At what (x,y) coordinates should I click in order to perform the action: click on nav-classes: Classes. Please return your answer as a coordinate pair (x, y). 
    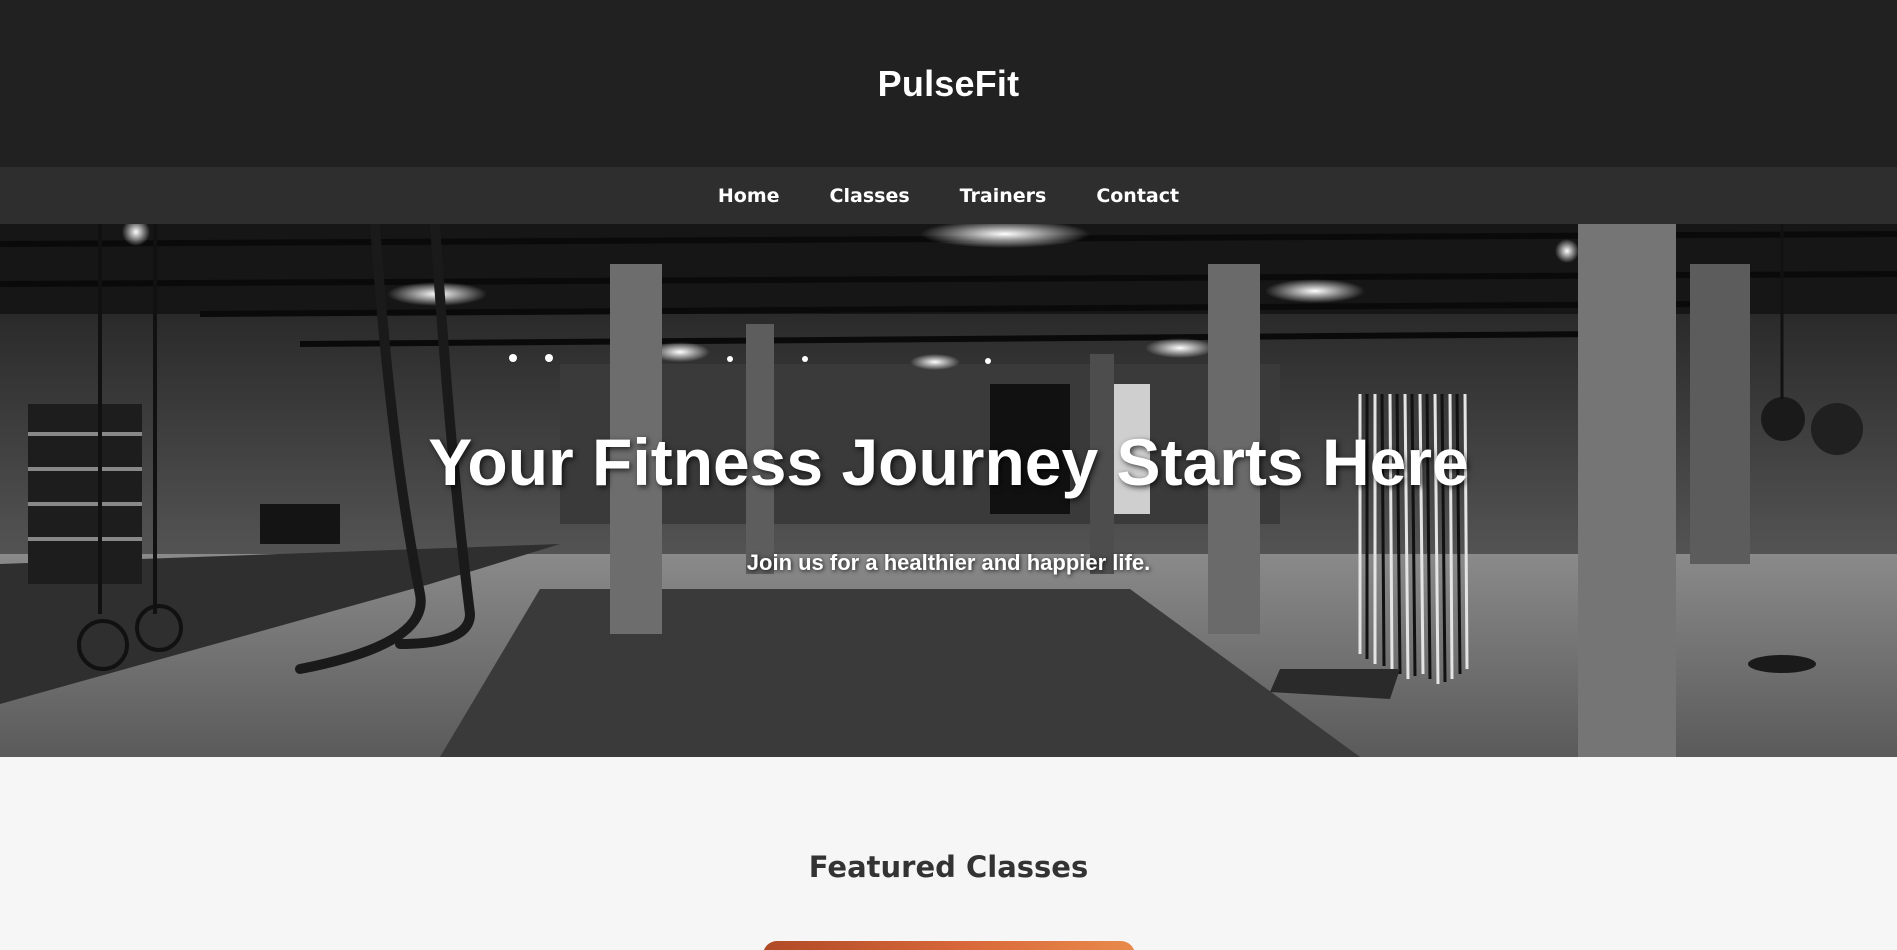
    Looking at the image, I should click on (870, 196).